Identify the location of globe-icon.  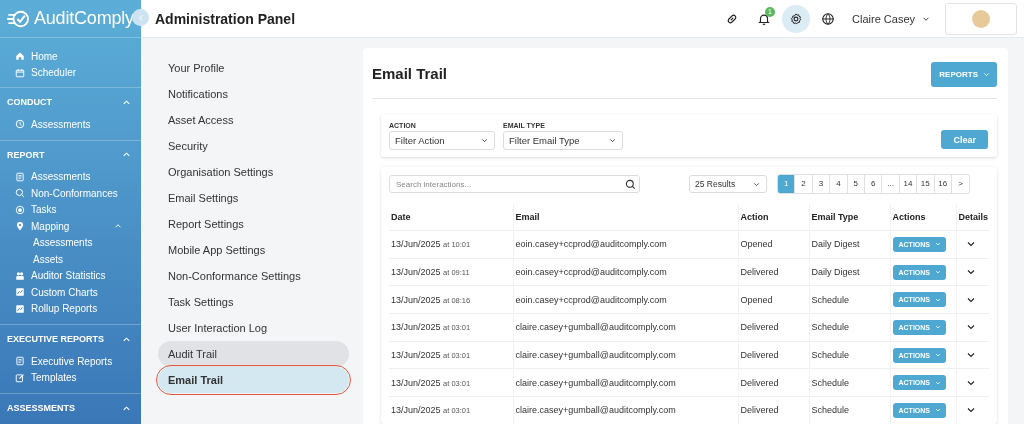
(828, 18).